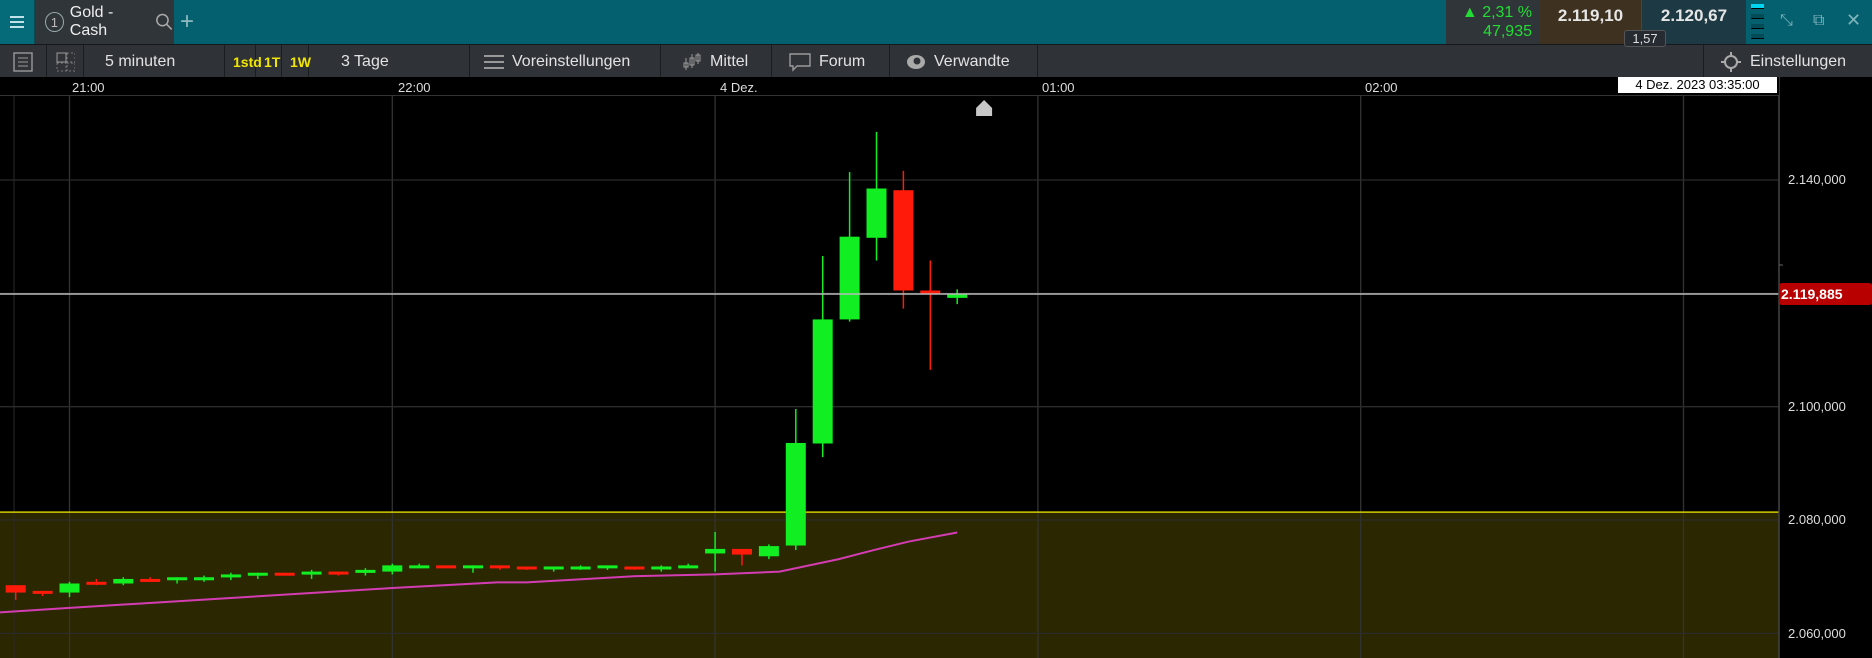 The image size is (1872, 658). I want to click on presets-button: Voreinstellungen, so click(565, 61).